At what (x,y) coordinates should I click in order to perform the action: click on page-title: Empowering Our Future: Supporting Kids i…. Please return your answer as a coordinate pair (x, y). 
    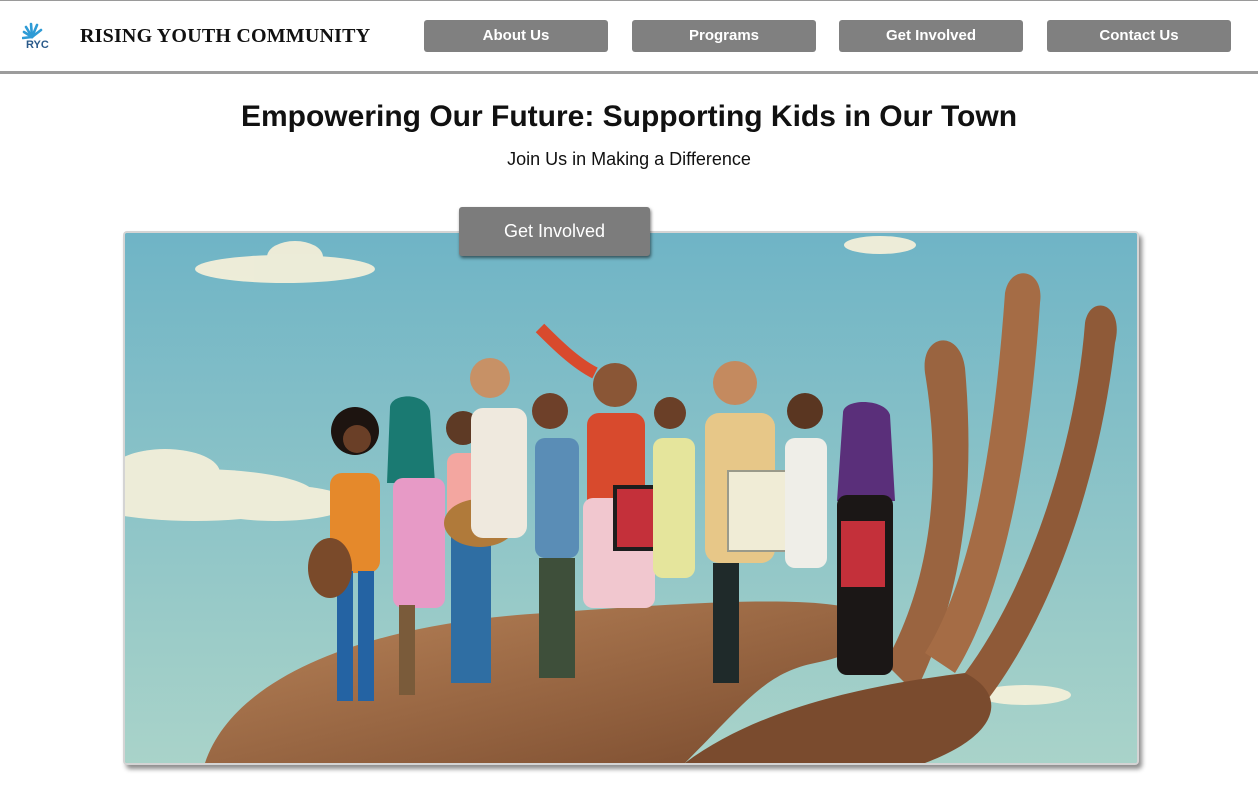
    Looking at the image, I should click on (629, 116).